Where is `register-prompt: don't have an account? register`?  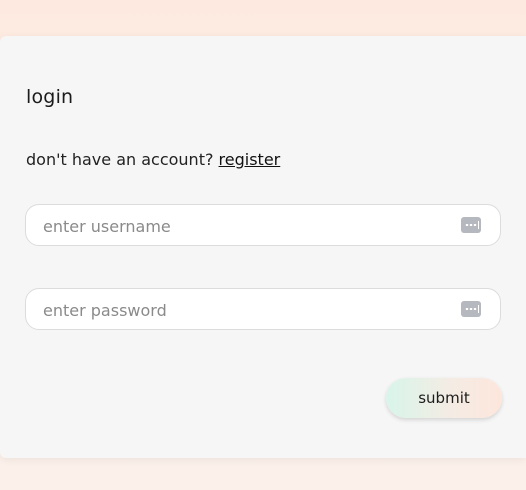 register-prompt: don't have an account? register is located at coordinates (153, 159).